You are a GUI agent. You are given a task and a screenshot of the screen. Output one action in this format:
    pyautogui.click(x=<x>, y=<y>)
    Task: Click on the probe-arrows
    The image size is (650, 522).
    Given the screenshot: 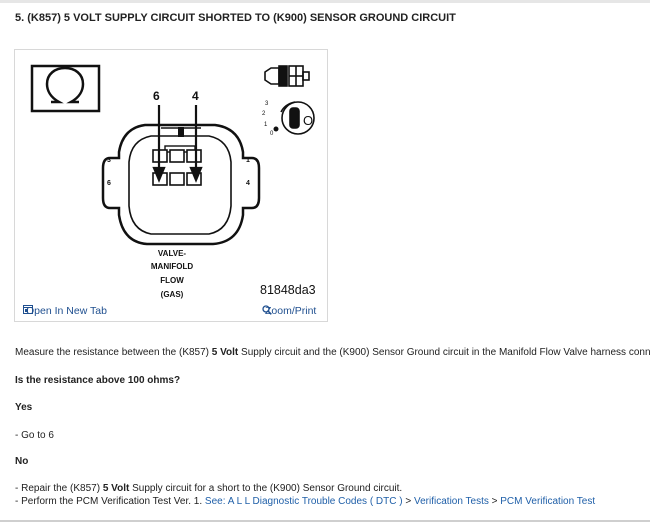 What is the action you would take?
    pyautogui.click(x=177, y=144)
    